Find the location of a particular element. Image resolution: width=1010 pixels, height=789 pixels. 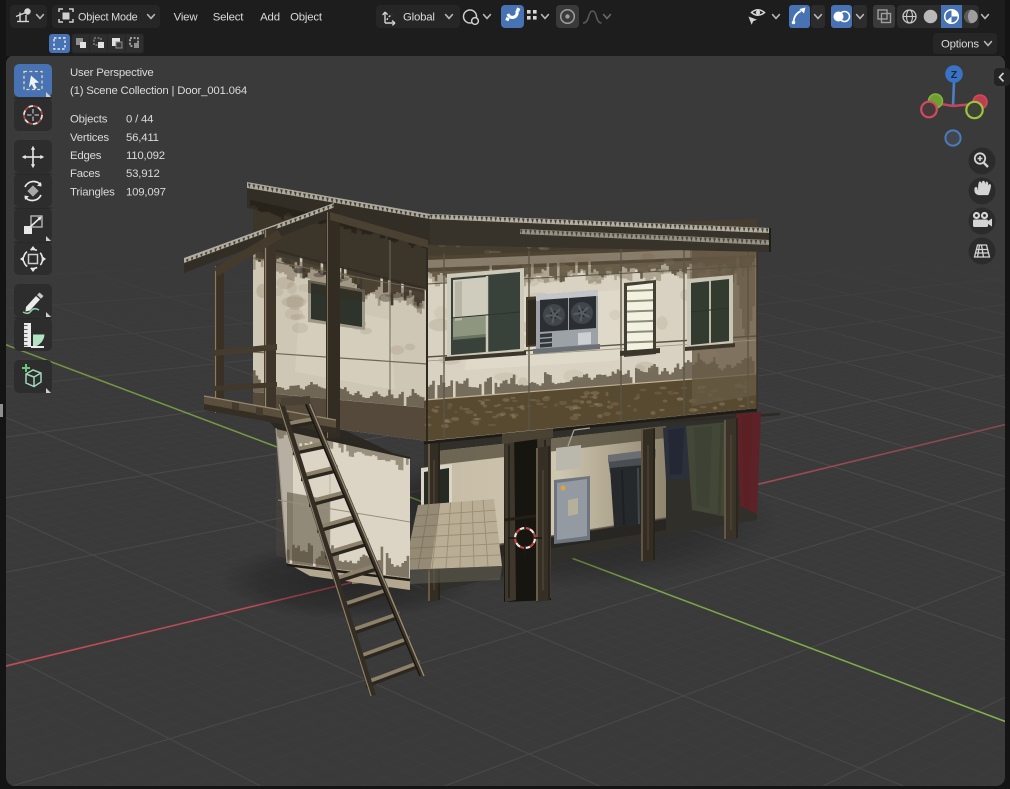

svg-text: Edges is located at coordinates (86, 156).